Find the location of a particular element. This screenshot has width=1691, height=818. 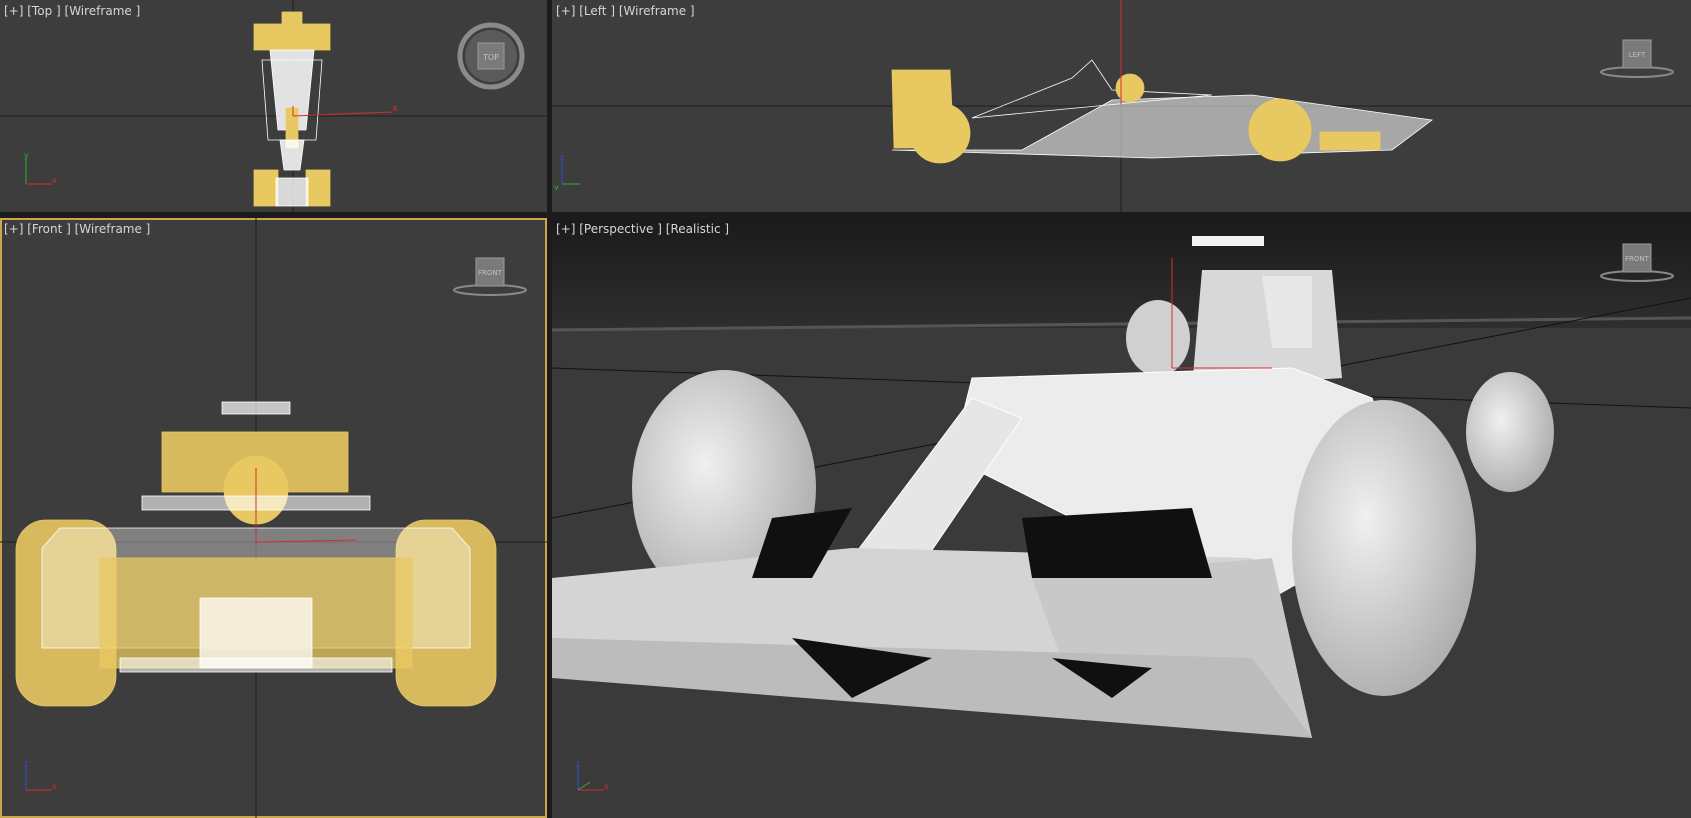

axis-tripod-icon: y x is located at coordinates (40, 168).